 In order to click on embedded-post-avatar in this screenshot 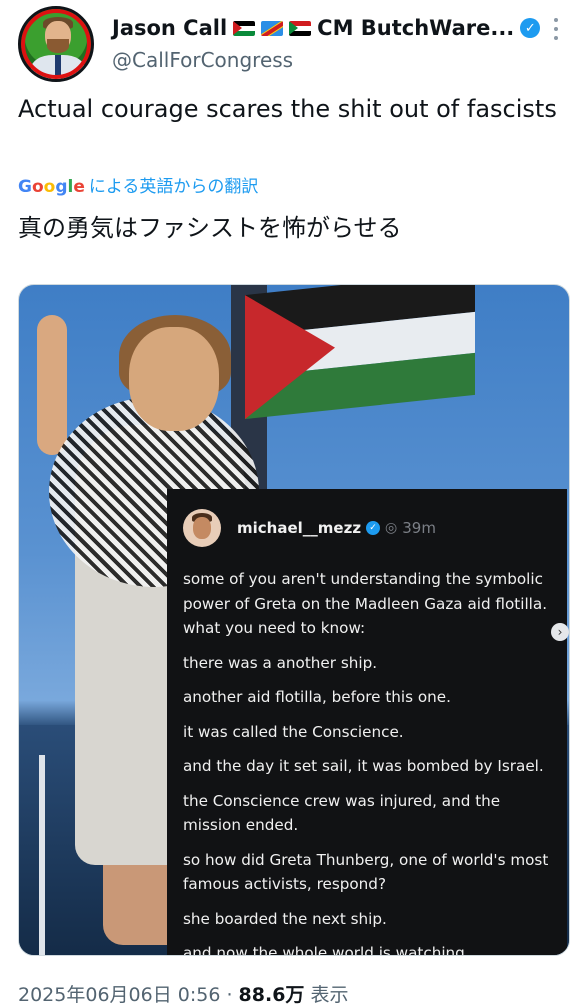, I will do `click(202, 528)`.